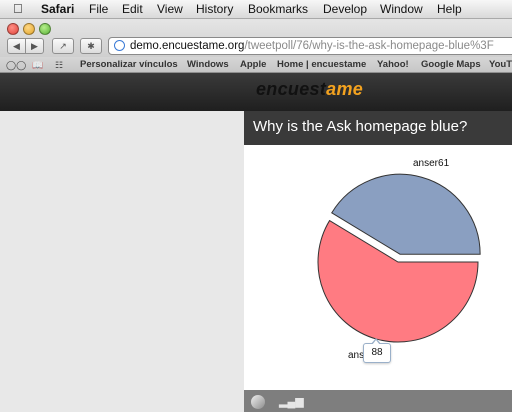  What do you see at coordinates (356, 355) in the screenshot?
I see `slice-label-ans: ans` at bounding box center [356, 355].